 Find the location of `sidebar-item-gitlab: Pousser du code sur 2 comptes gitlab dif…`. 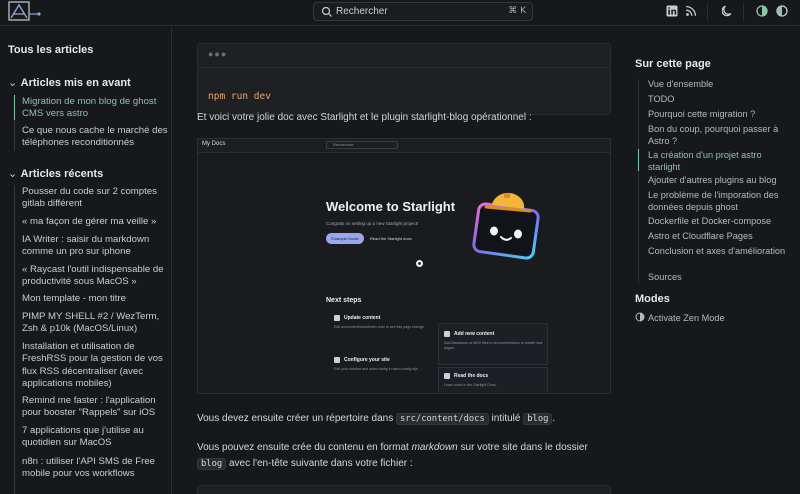

sidebar-item-gitlab: Pousser du code sur 2 comptes gitlab dif… is located at coordinates (95, 198).